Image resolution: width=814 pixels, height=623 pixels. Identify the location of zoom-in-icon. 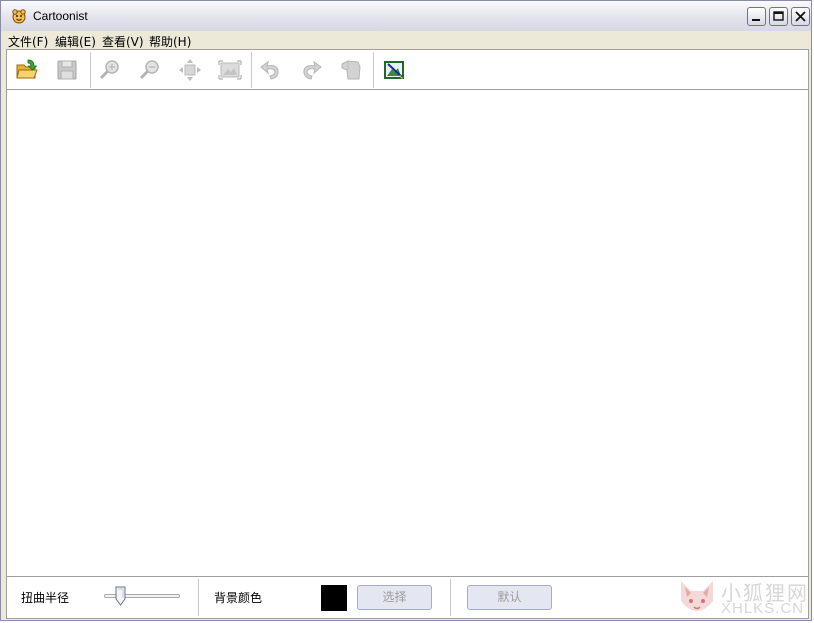
(109, 70).